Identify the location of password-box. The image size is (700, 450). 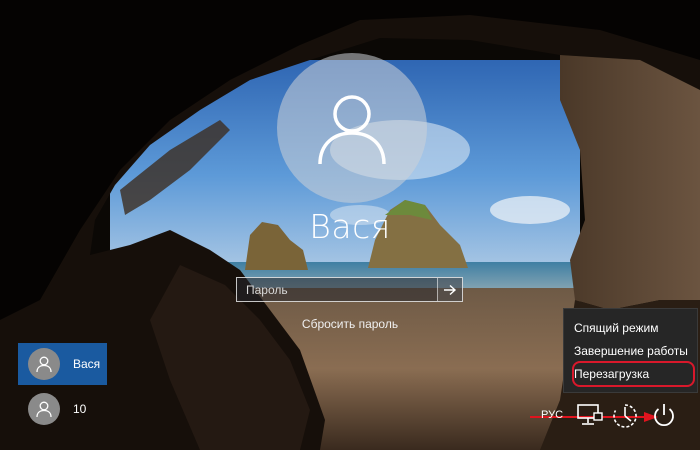
(349, 289).